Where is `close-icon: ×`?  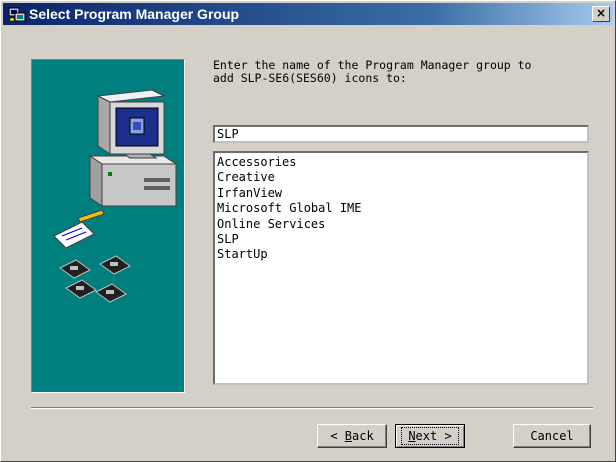 close-icon: × is located at coordinates (601, 14).